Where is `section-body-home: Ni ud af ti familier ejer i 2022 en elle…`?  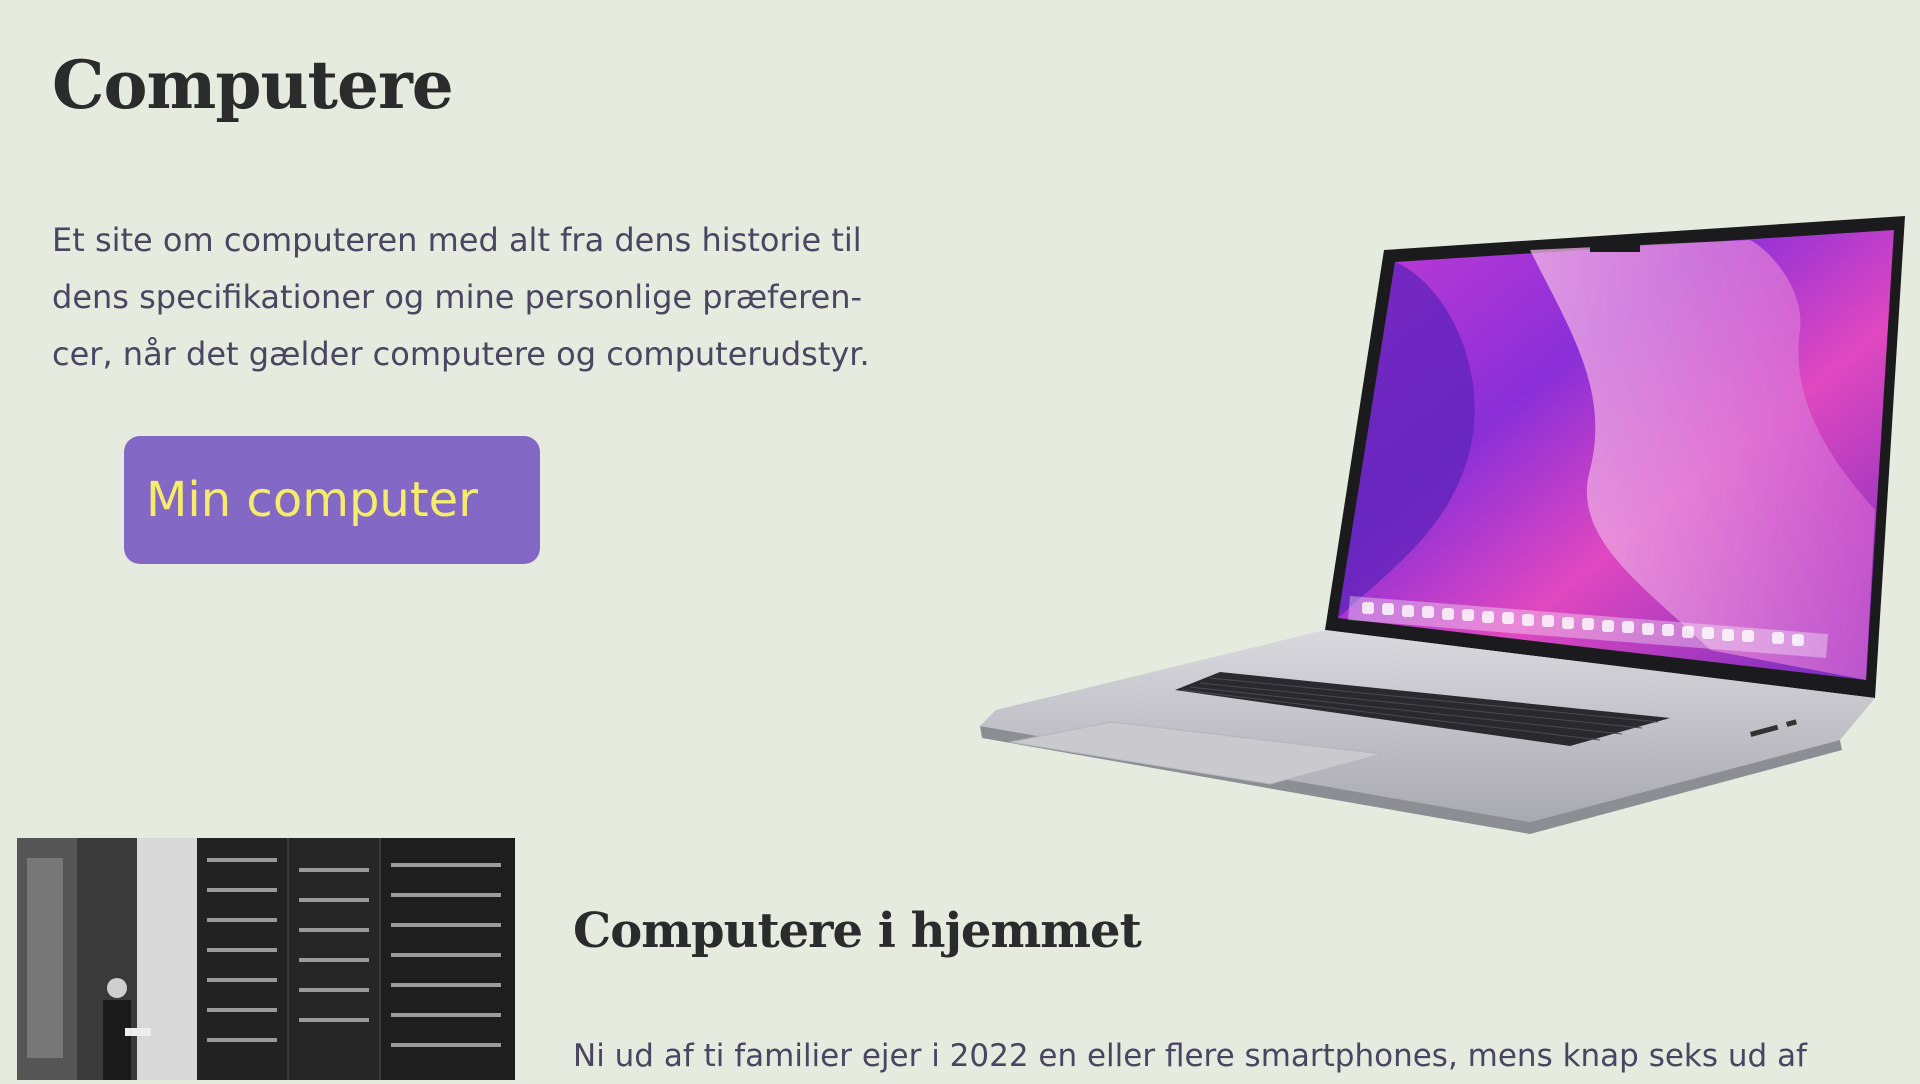
section-body-home: Ni ud af ti familier ejer i 2022 en elle… is located at coordinates (1190, 1056).